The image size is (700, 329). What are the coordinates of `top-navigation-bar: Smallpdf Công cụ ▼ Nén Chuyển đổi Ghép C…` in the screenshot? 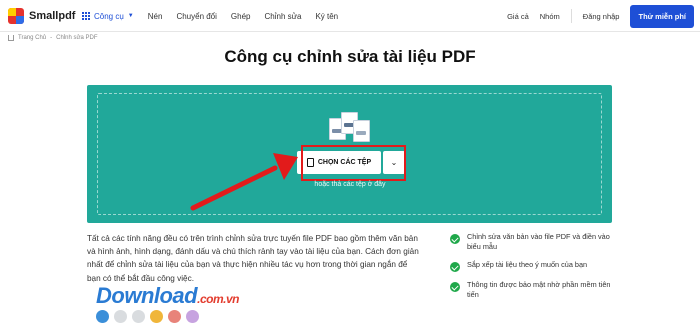 It's located at (350, 16).